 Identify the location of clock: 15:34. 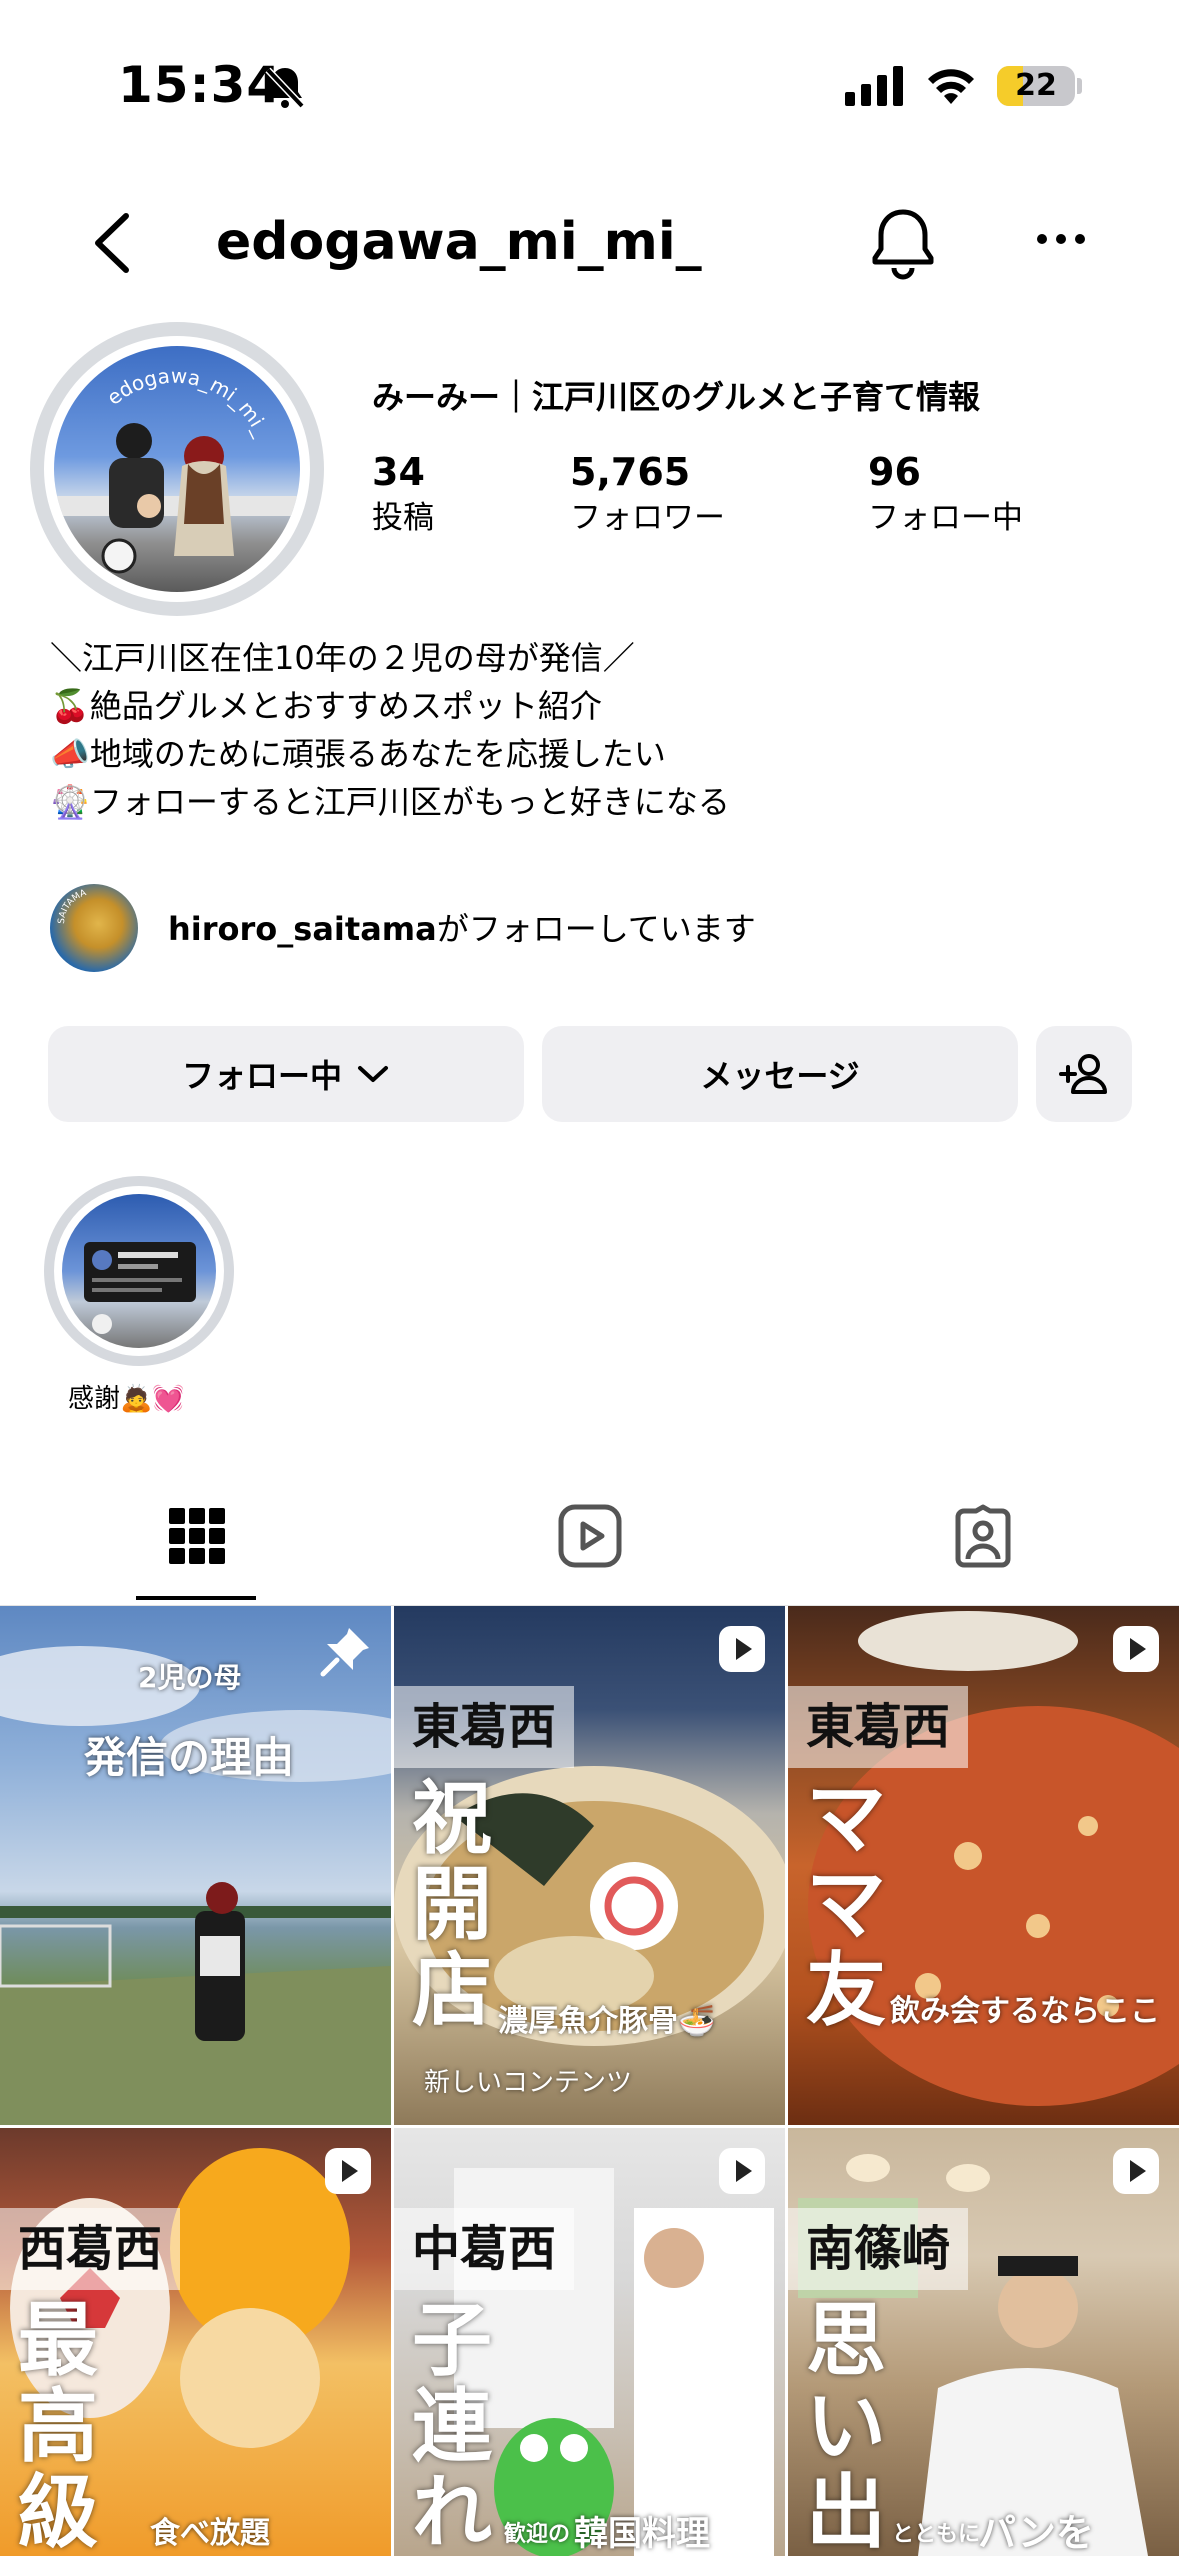
(200, 85).